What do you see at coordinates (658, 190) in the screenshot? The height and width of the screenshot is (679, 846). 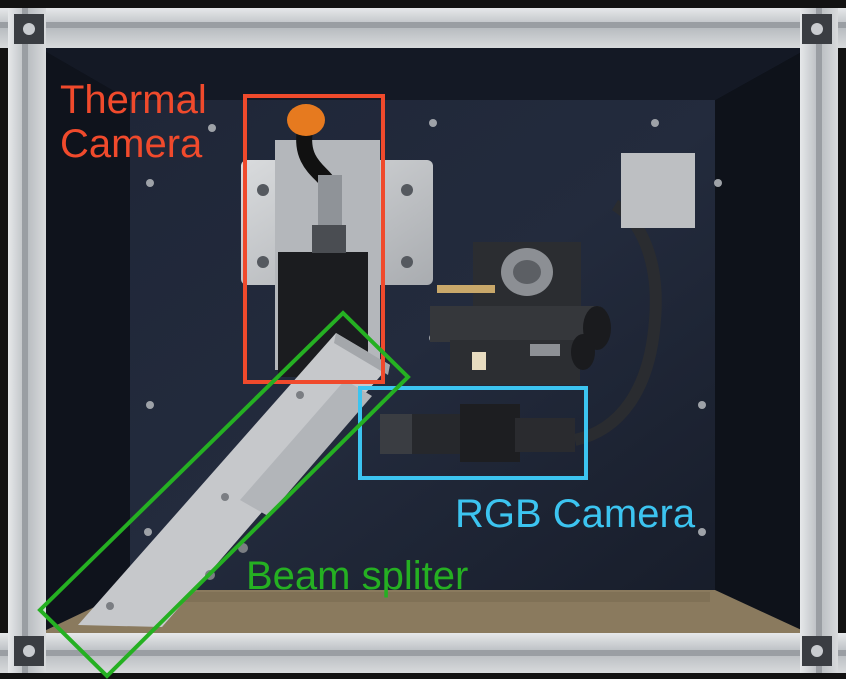 I see `white-box` at bounding box center [658, 190].